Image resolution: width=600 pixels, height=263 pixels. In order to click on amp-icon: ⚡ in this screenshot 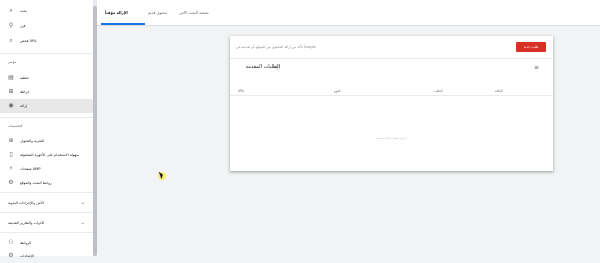, I will do `click(11, 168)`.